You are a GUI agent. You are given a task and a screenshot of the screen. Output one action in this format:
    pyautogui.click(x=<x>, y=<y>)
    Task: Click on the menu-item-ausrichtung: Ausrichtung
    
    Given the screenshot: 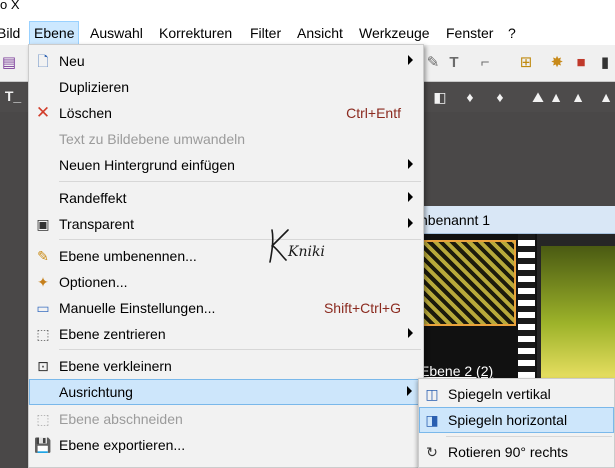 What is the action you would take?
    pyautogui.click(x=226, y=392)
    